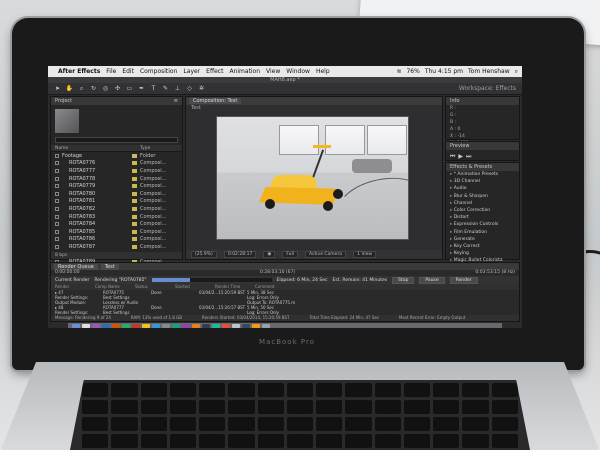 This screenshot has width=600, height=450. Describe the element at coordinates (452, 157) in the screenshot. I see `first-frame-icon: ⏮` at that location.